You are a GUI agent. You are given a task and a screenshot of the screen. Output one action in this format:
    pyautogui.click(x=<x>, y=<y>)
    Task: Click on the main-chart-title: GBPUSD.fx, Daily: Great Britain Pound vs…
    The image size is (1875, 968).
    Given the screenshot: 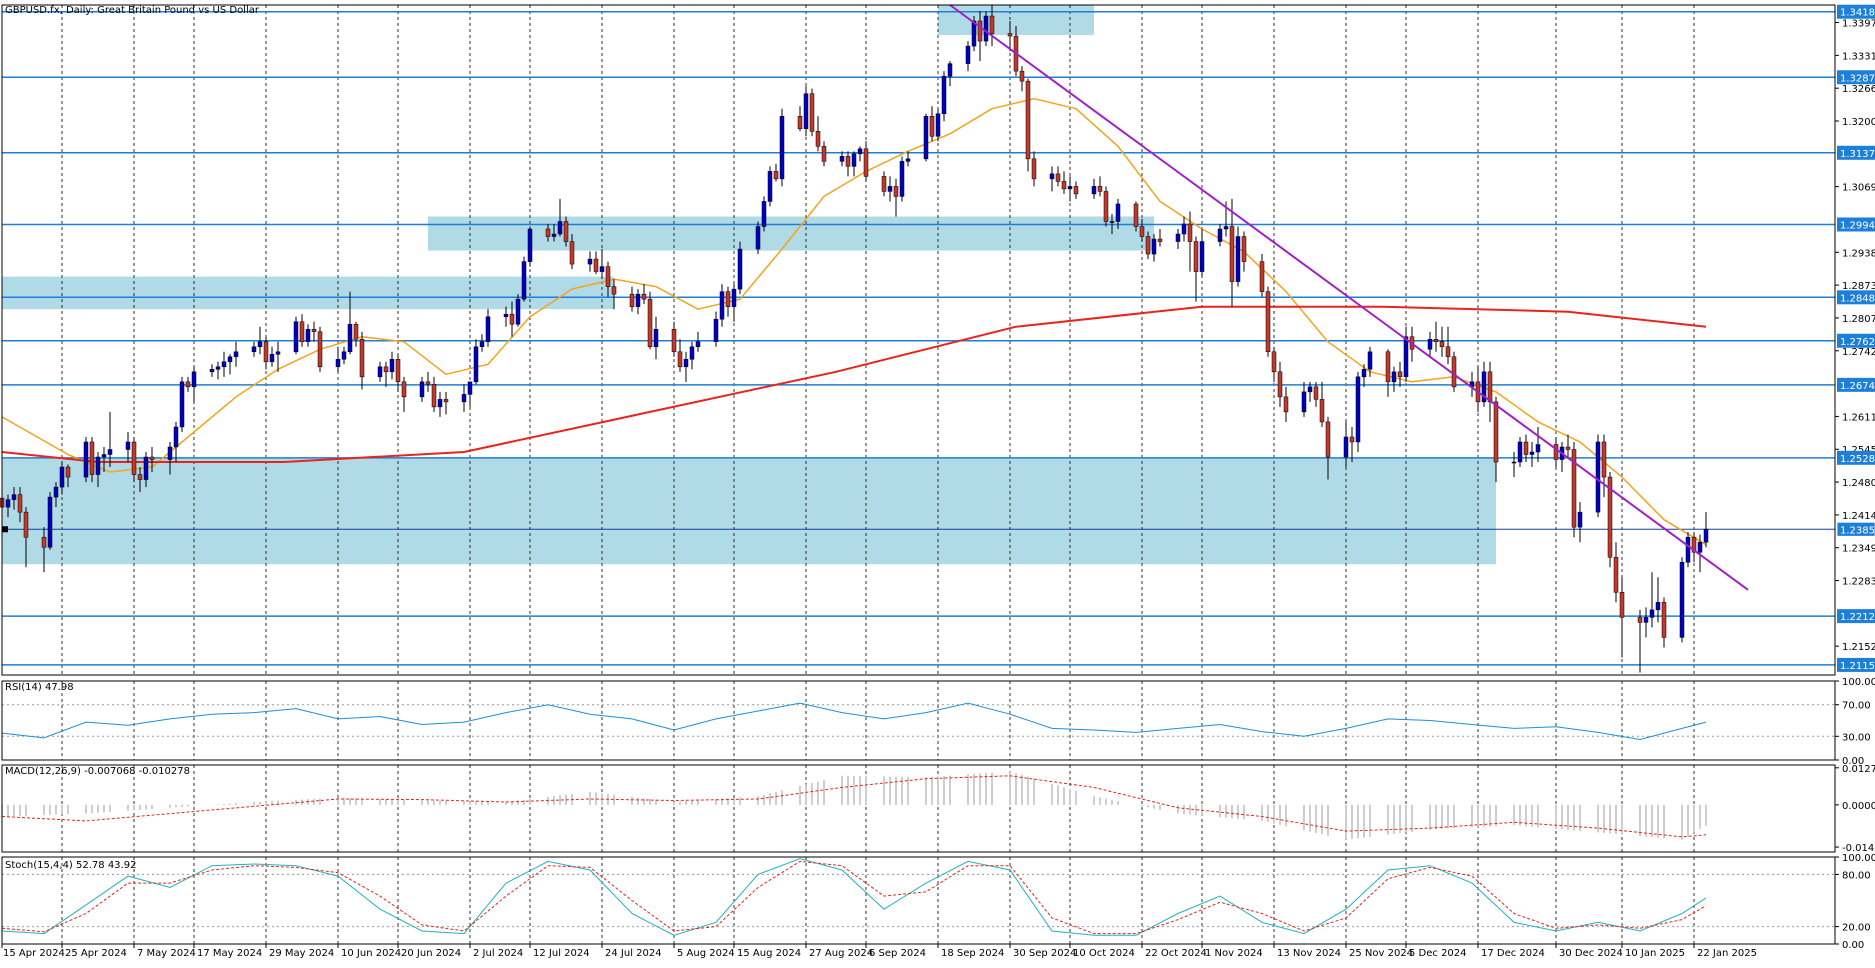 What is the action you would take?
    pyautogui.click(x=132, y=10)
    